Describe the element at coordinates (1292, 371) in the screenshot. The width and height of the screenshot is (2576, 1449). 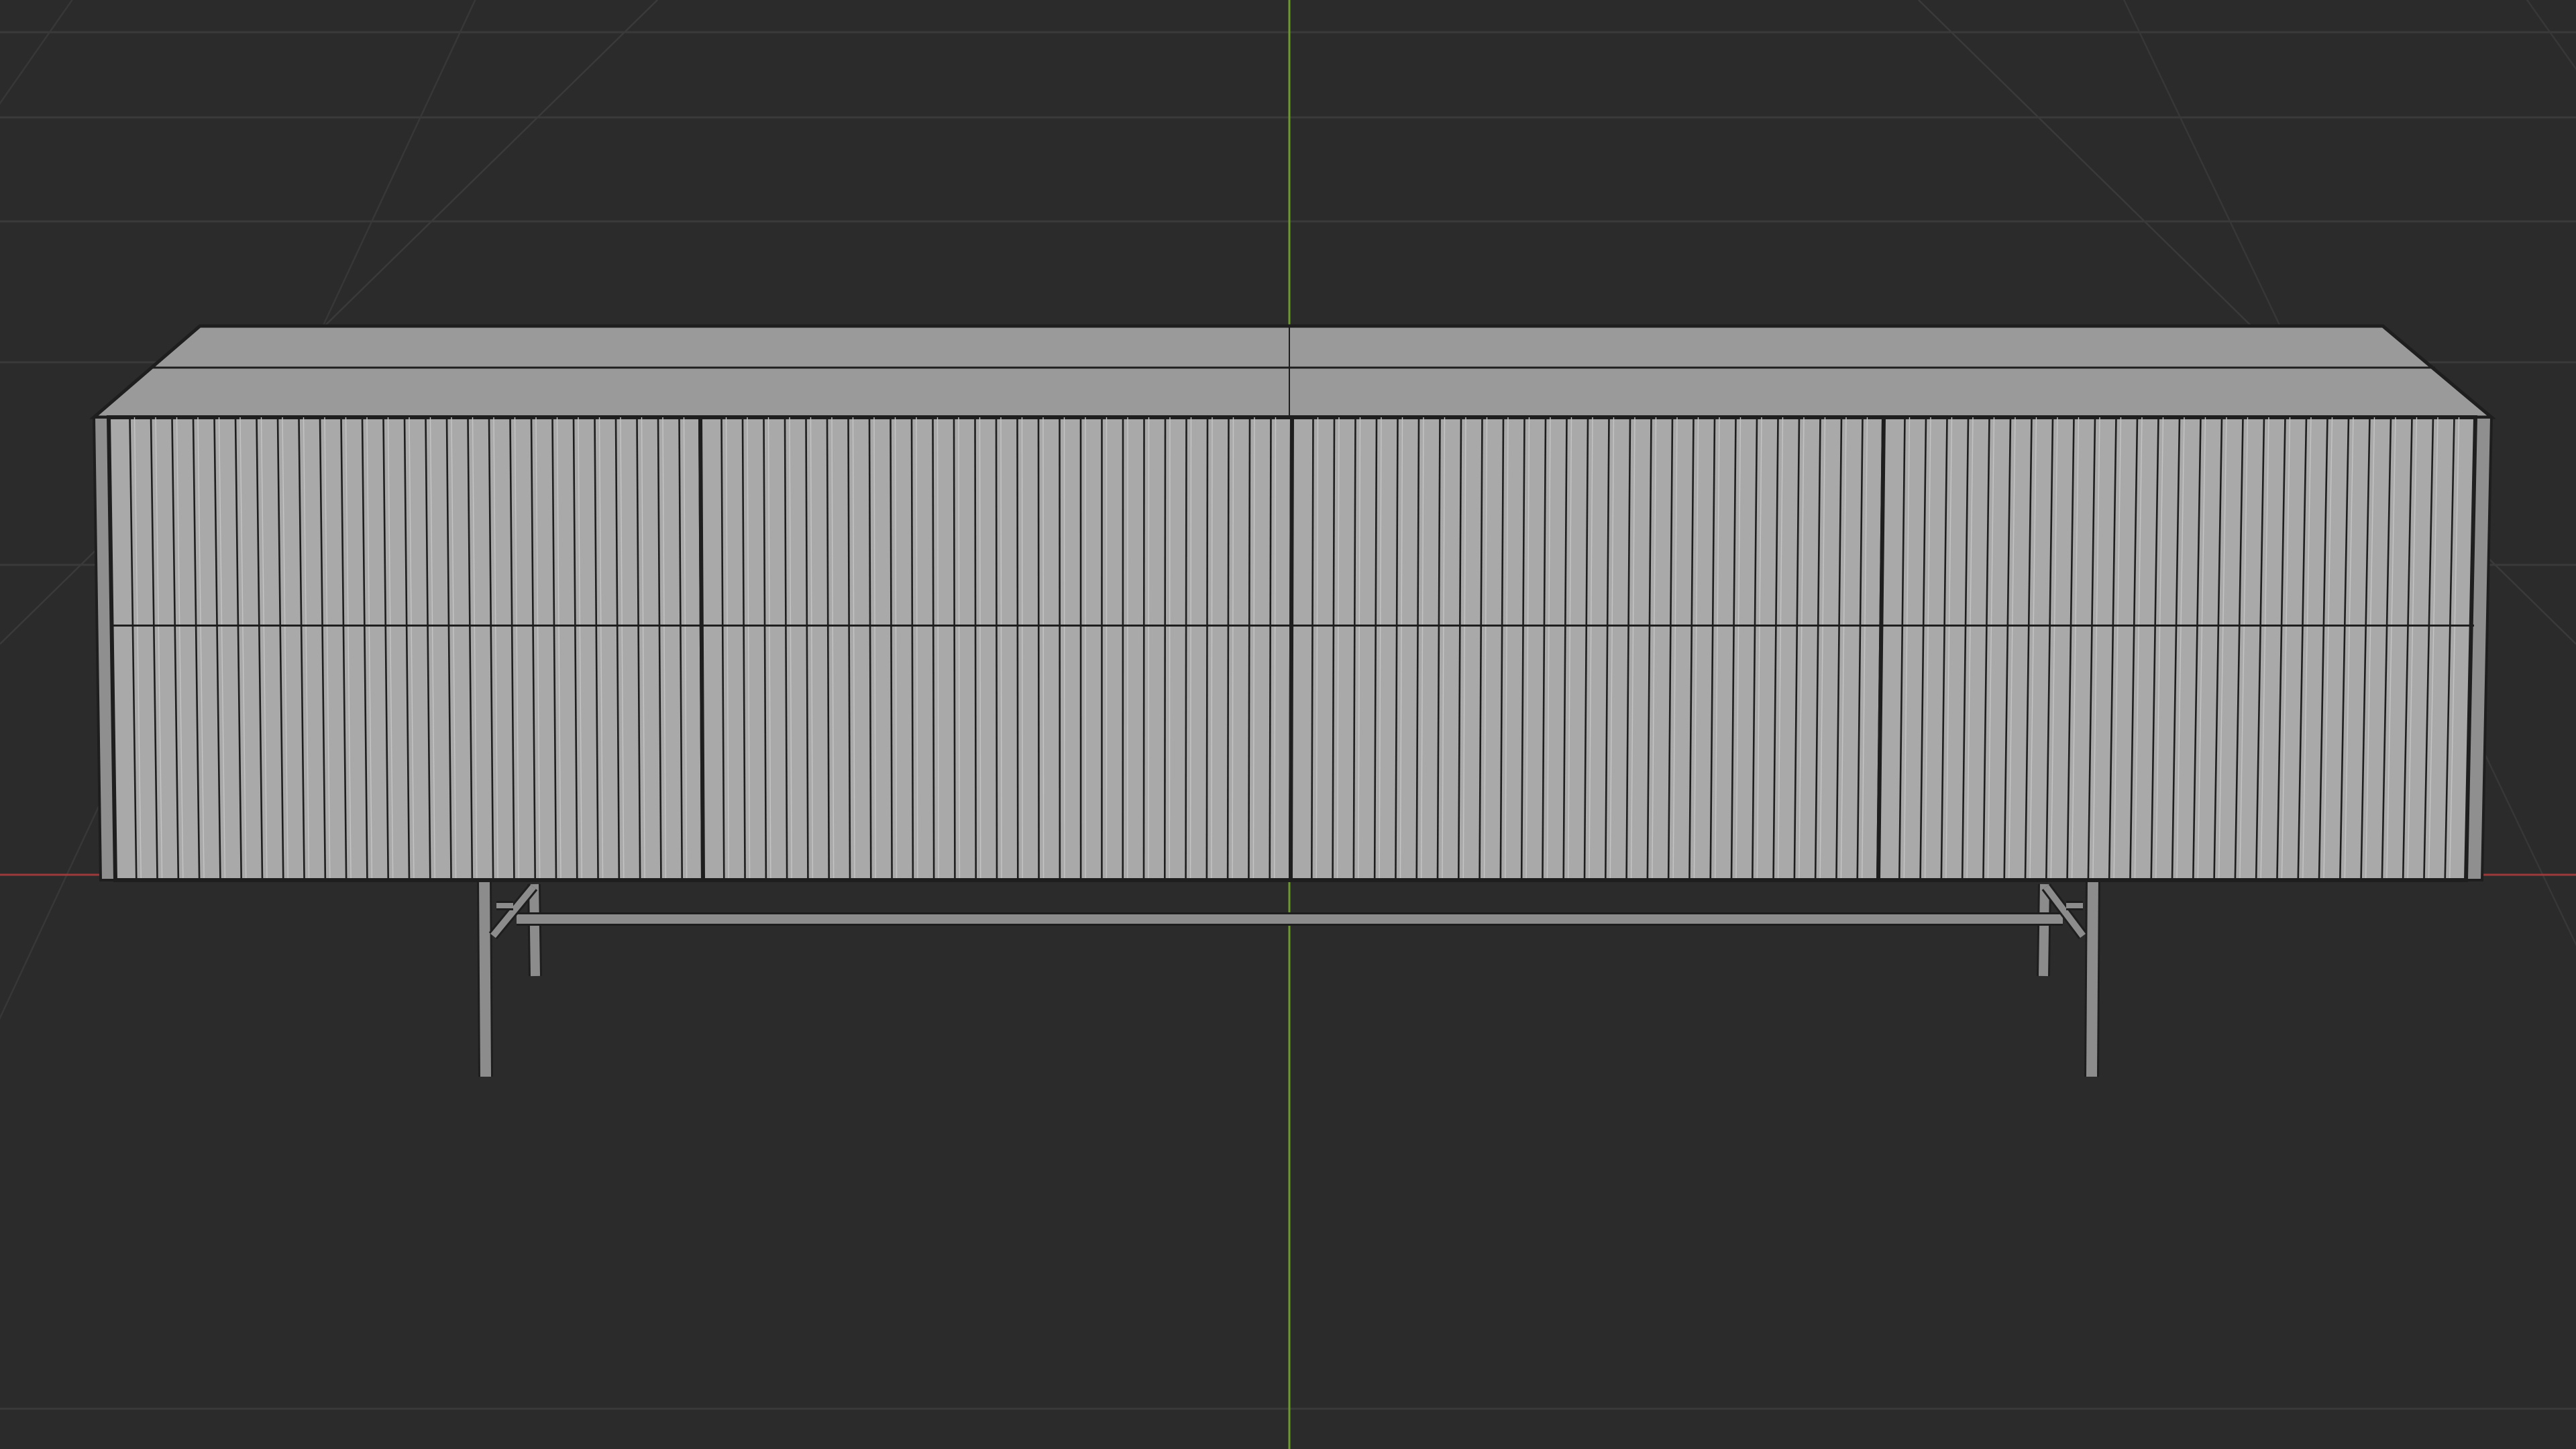
I see `top-surface` at that location.